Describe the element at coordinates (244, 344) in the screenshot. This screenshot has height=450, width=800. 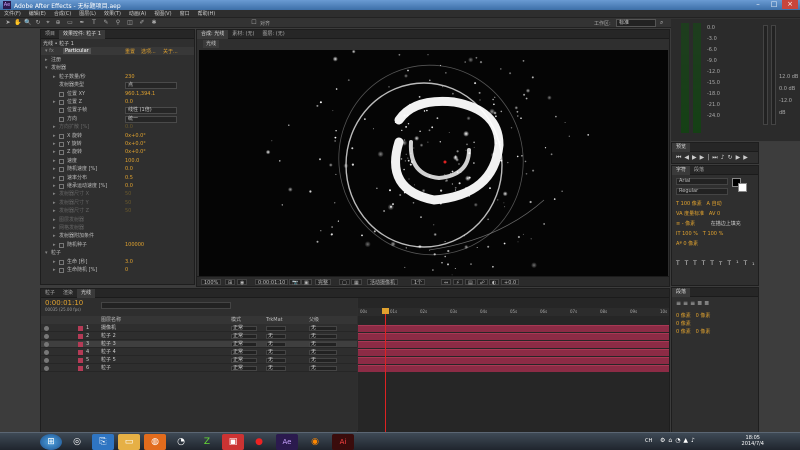
I see `blend-mode-select: 正常` at that location.